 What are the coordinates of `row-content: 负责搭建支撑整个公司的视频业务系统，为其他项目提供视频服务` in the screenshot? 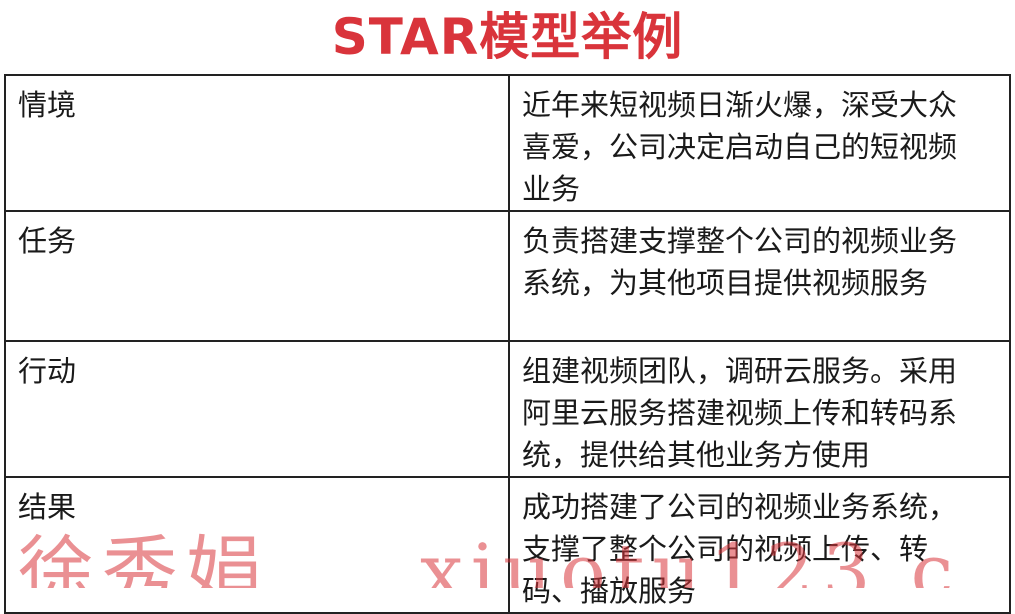 It's located at (759, 276).